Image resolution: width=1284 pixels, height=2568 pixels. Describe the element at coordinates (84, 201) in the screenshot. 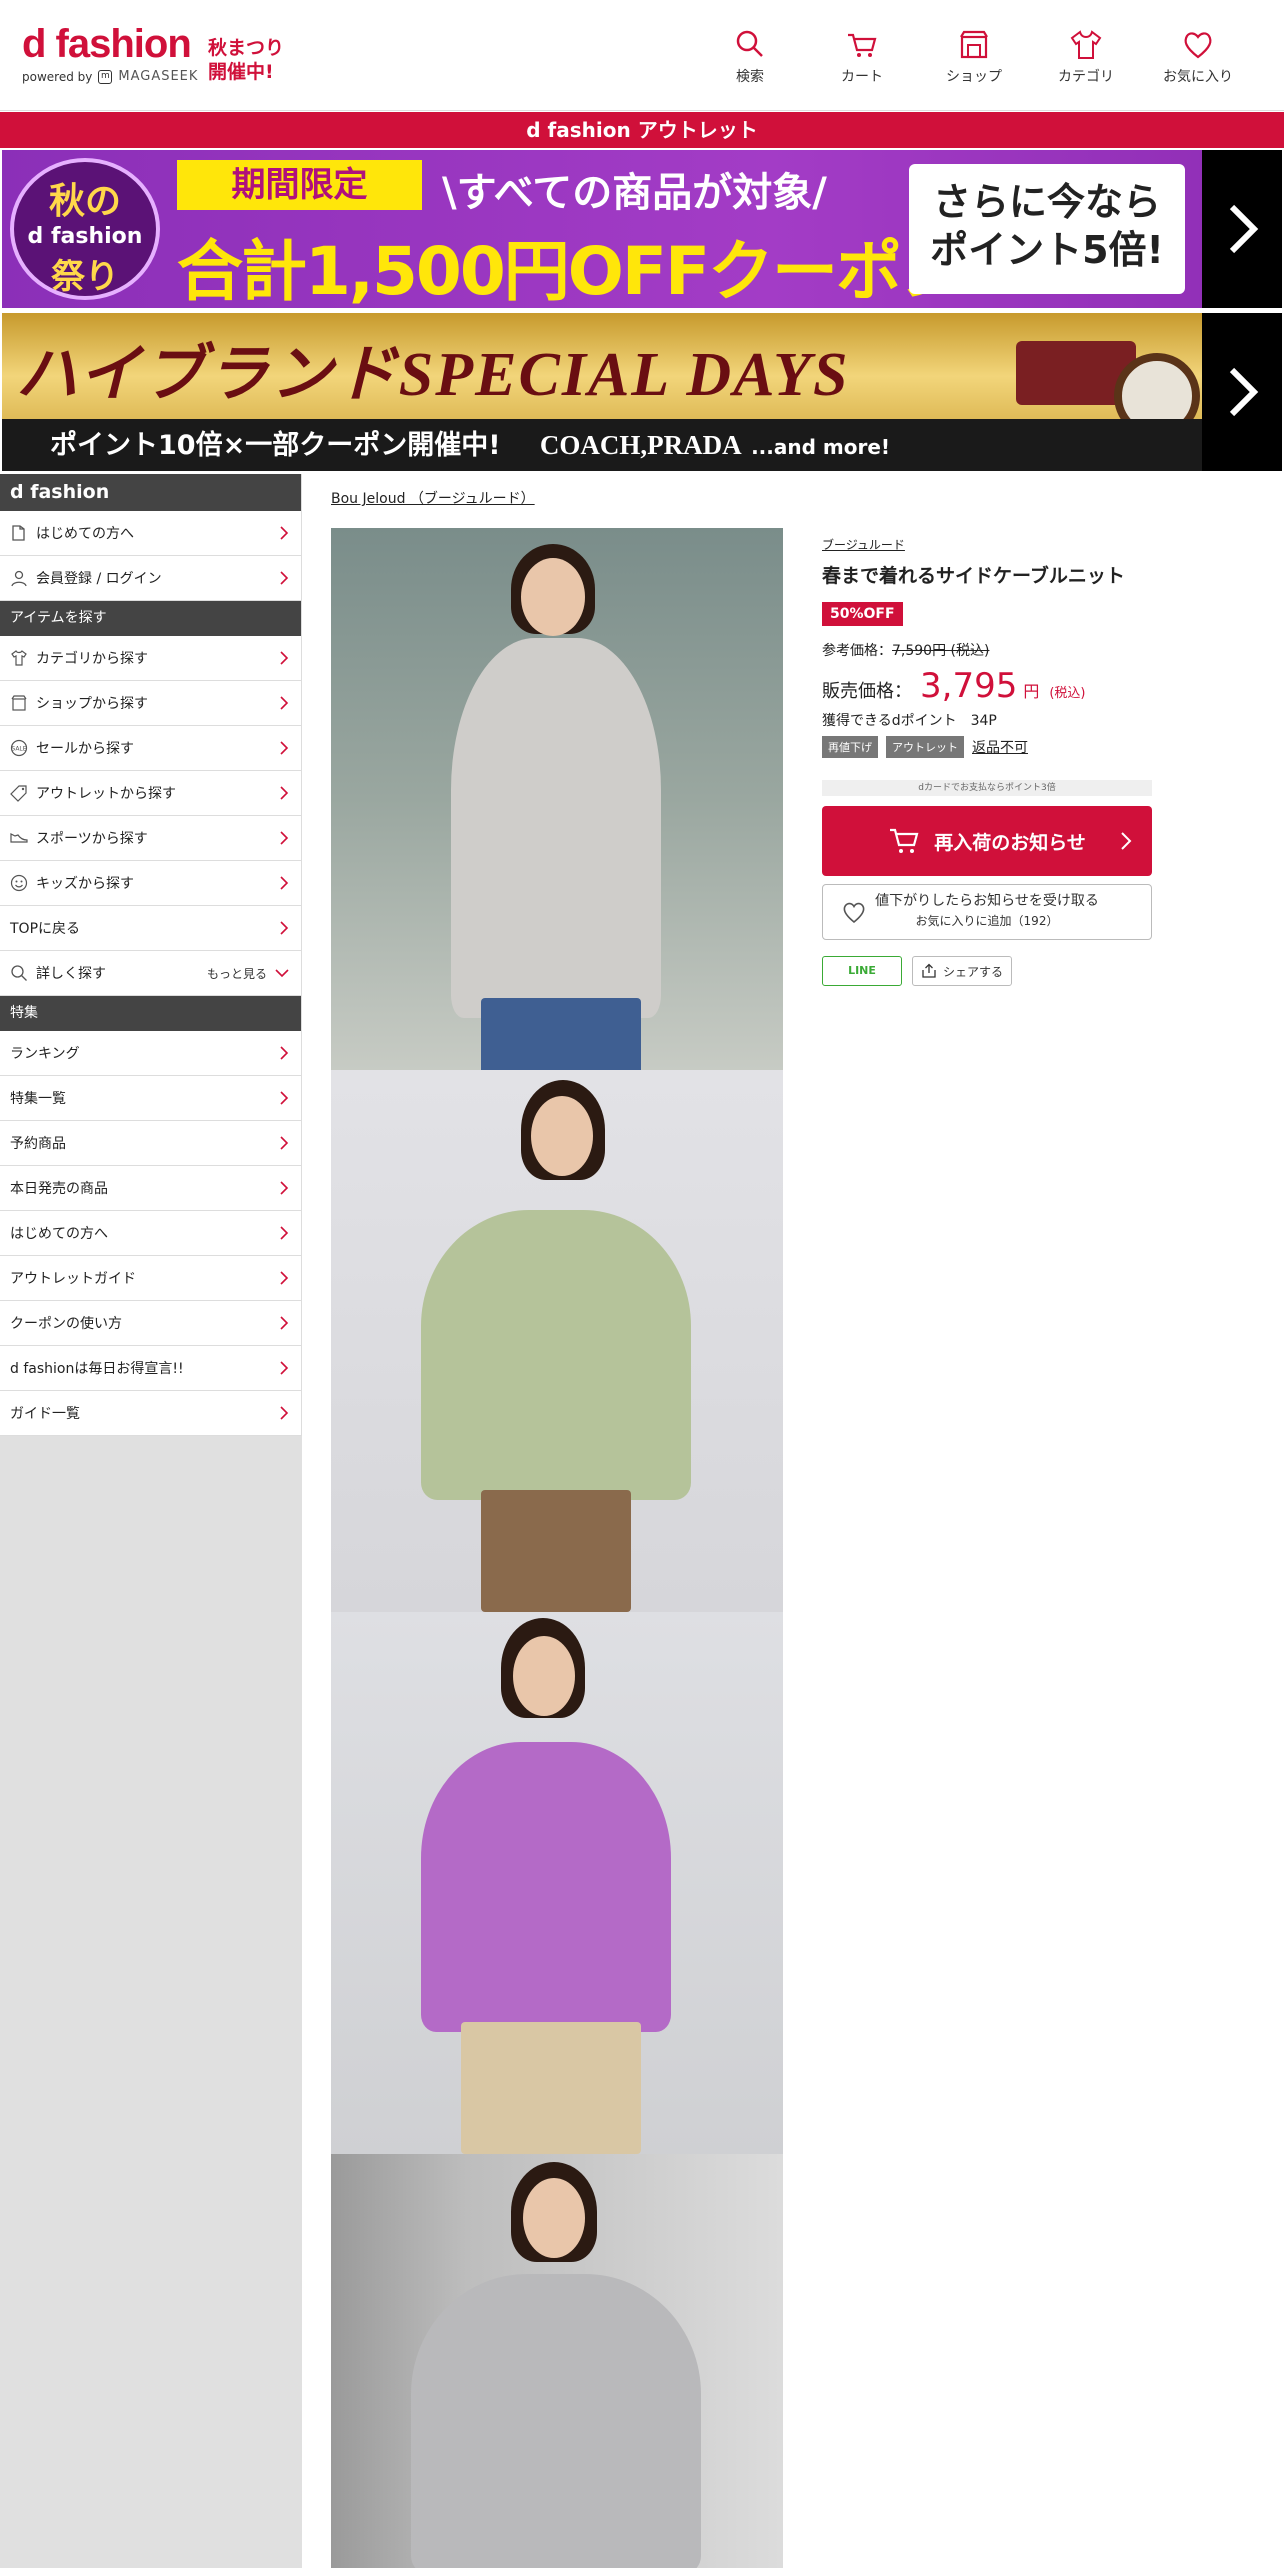

I see `emblem-line1: 秋の` at that location.